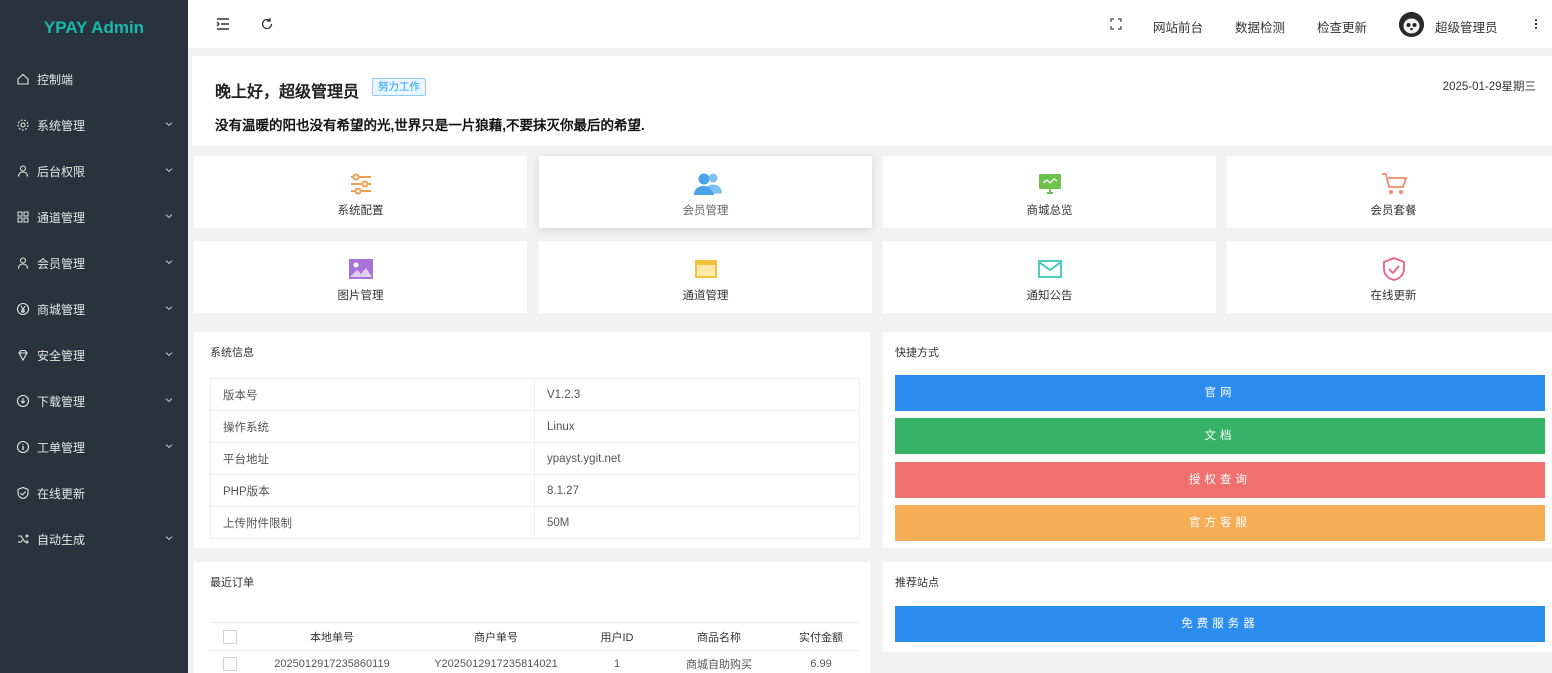 Image resolution: width=1552 pixels, height=673 pixels. I want to click on more-vertical-icon, so click(1536, 24).